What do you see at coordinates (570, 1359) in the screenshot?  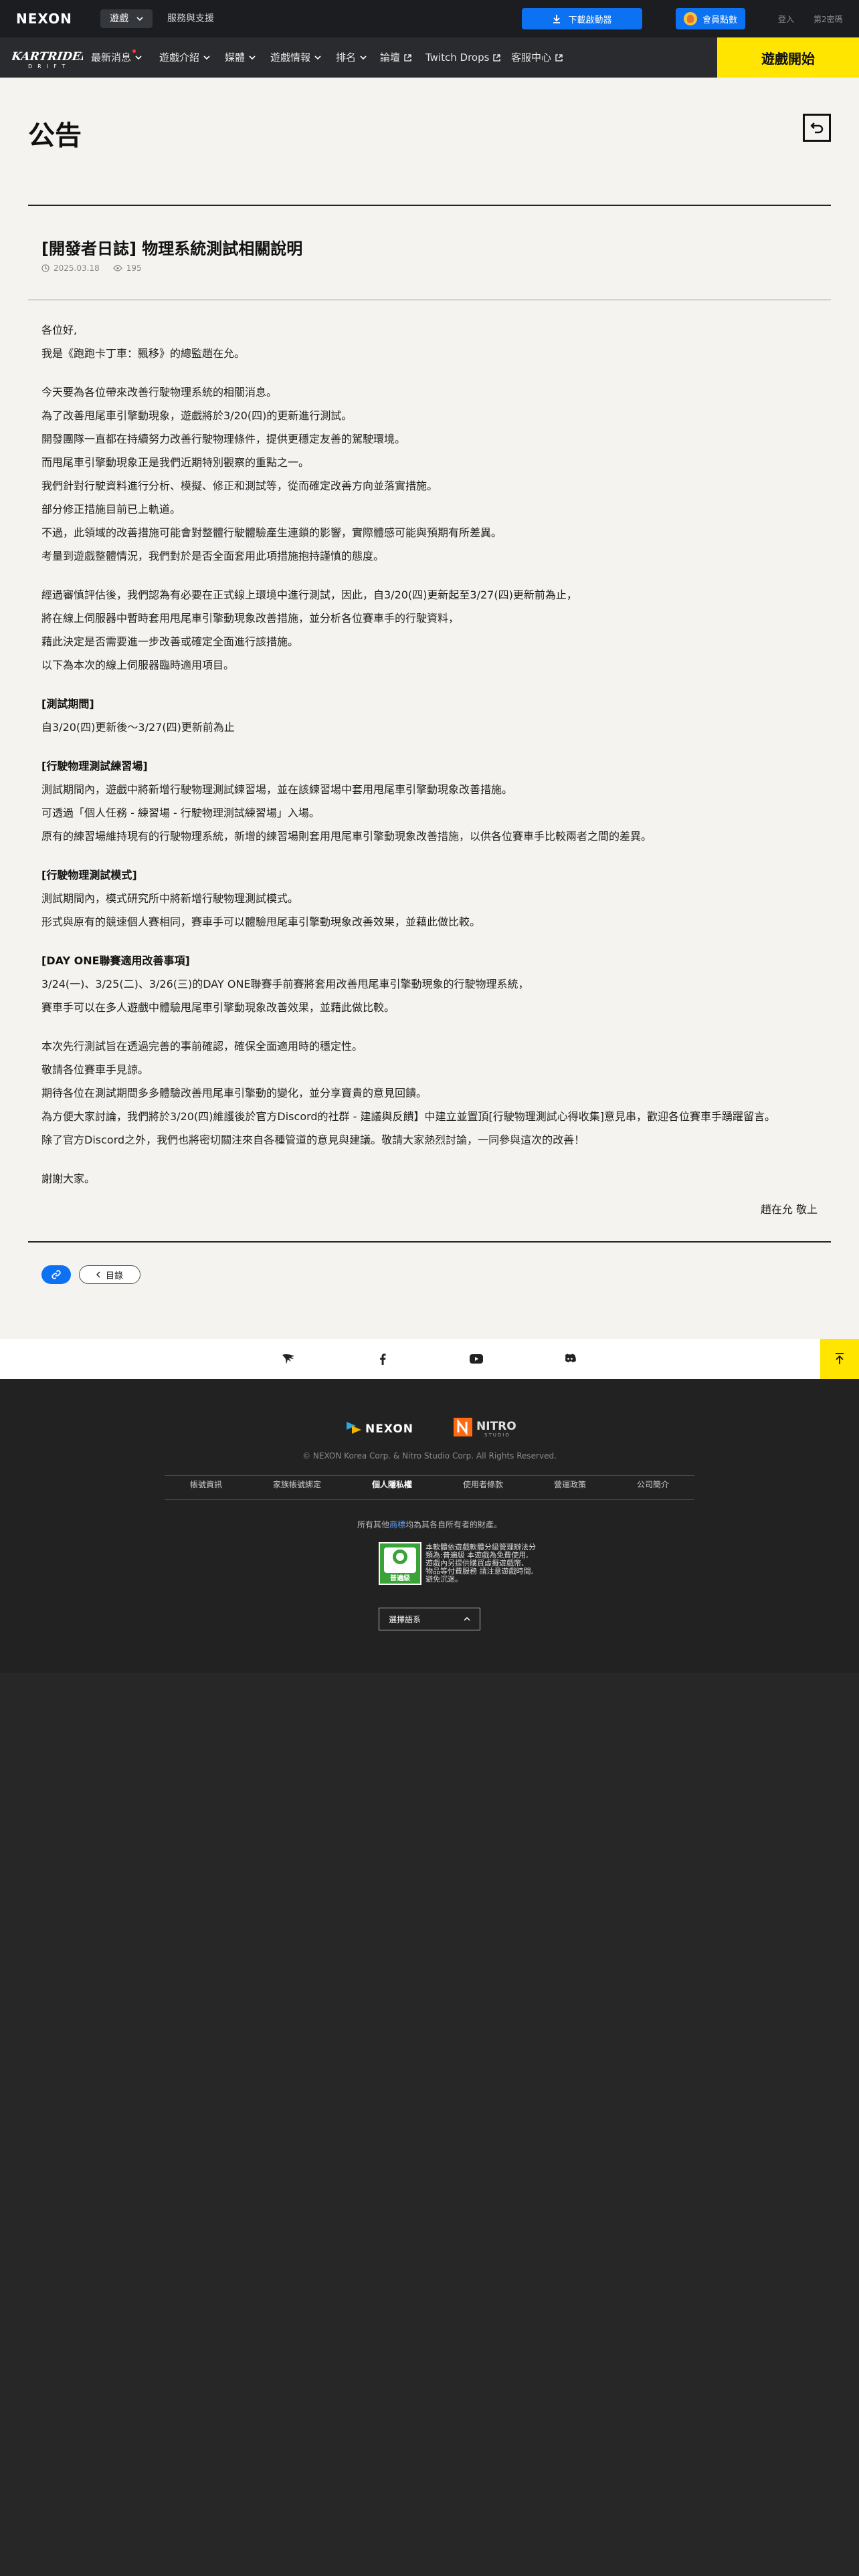 I see `discord-icon` at bounding box center [570, 1359].